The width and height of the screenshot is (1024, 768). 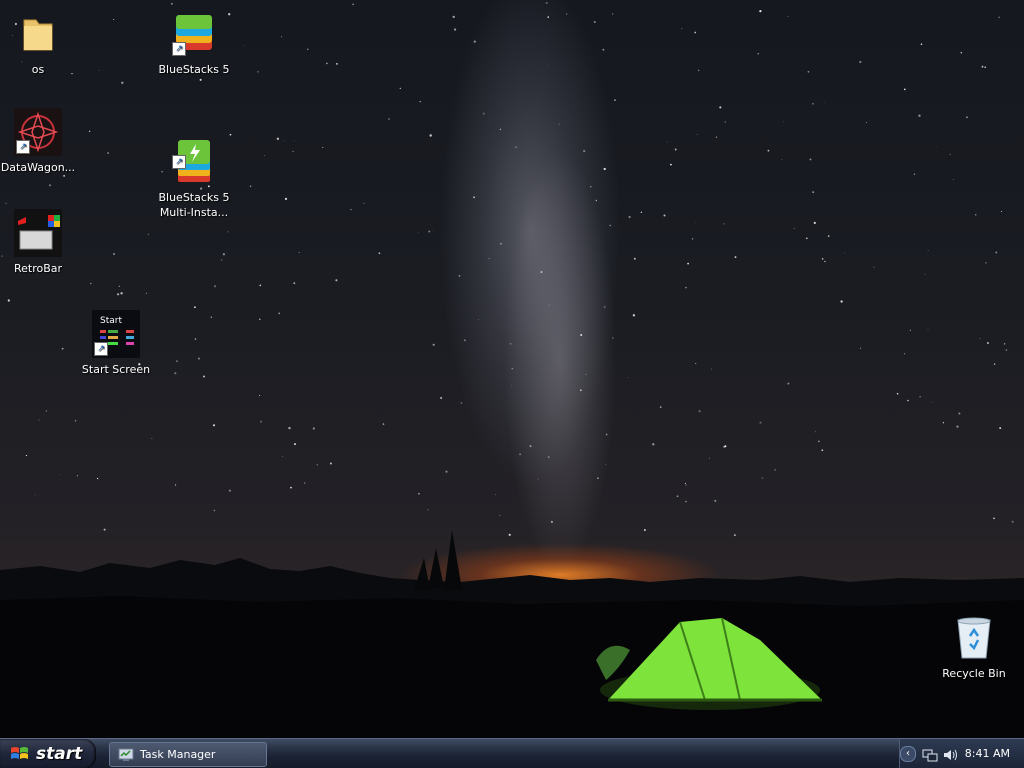 I want to click on start-screen-thumb-text: Start, so click(x=111, y=321).